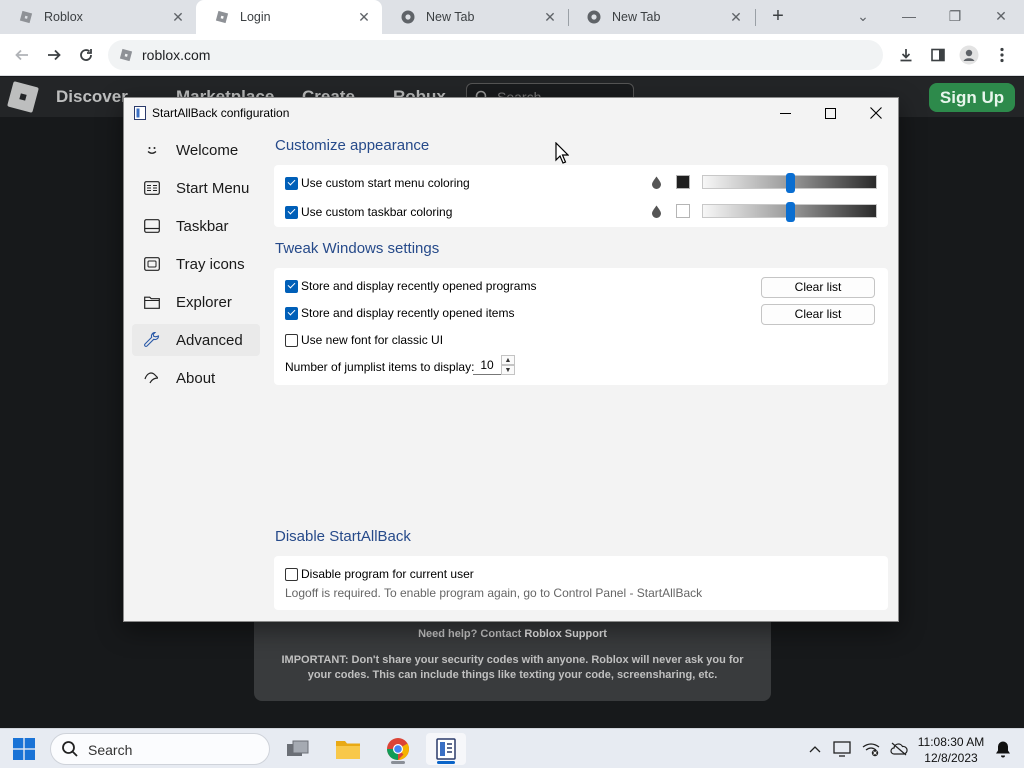 Image resolution: width=1024 pixels, height=768 pixels. Describe the element at coordinates (152, 264) in the screenshot. I see `tray-icon` at that location.